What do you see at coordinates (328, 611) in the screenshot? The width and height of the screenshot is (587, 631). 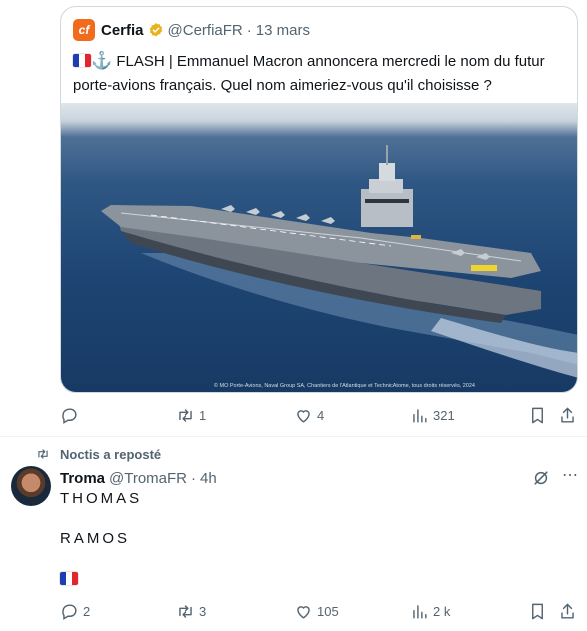 I see `like-count: 105` at bounding box center [328, 611].